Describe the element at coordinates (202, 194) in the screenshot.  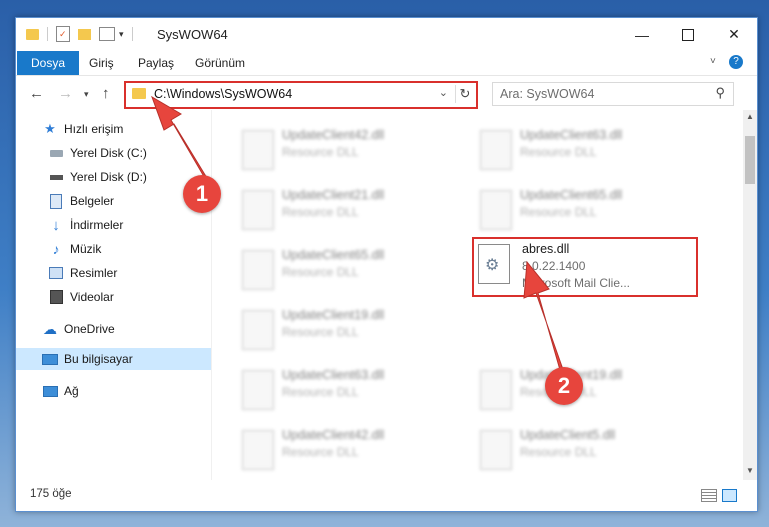
I see `step-badge-1: 1` at that location.